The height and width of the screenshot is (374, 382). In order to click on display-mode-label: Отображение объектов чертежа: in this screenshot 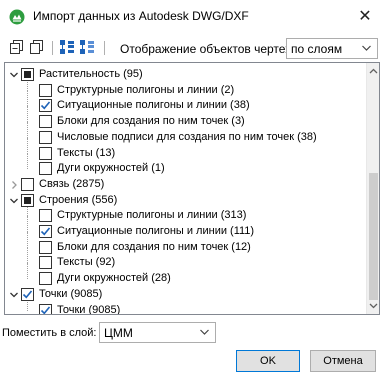, I will do `click(212, 49)`.